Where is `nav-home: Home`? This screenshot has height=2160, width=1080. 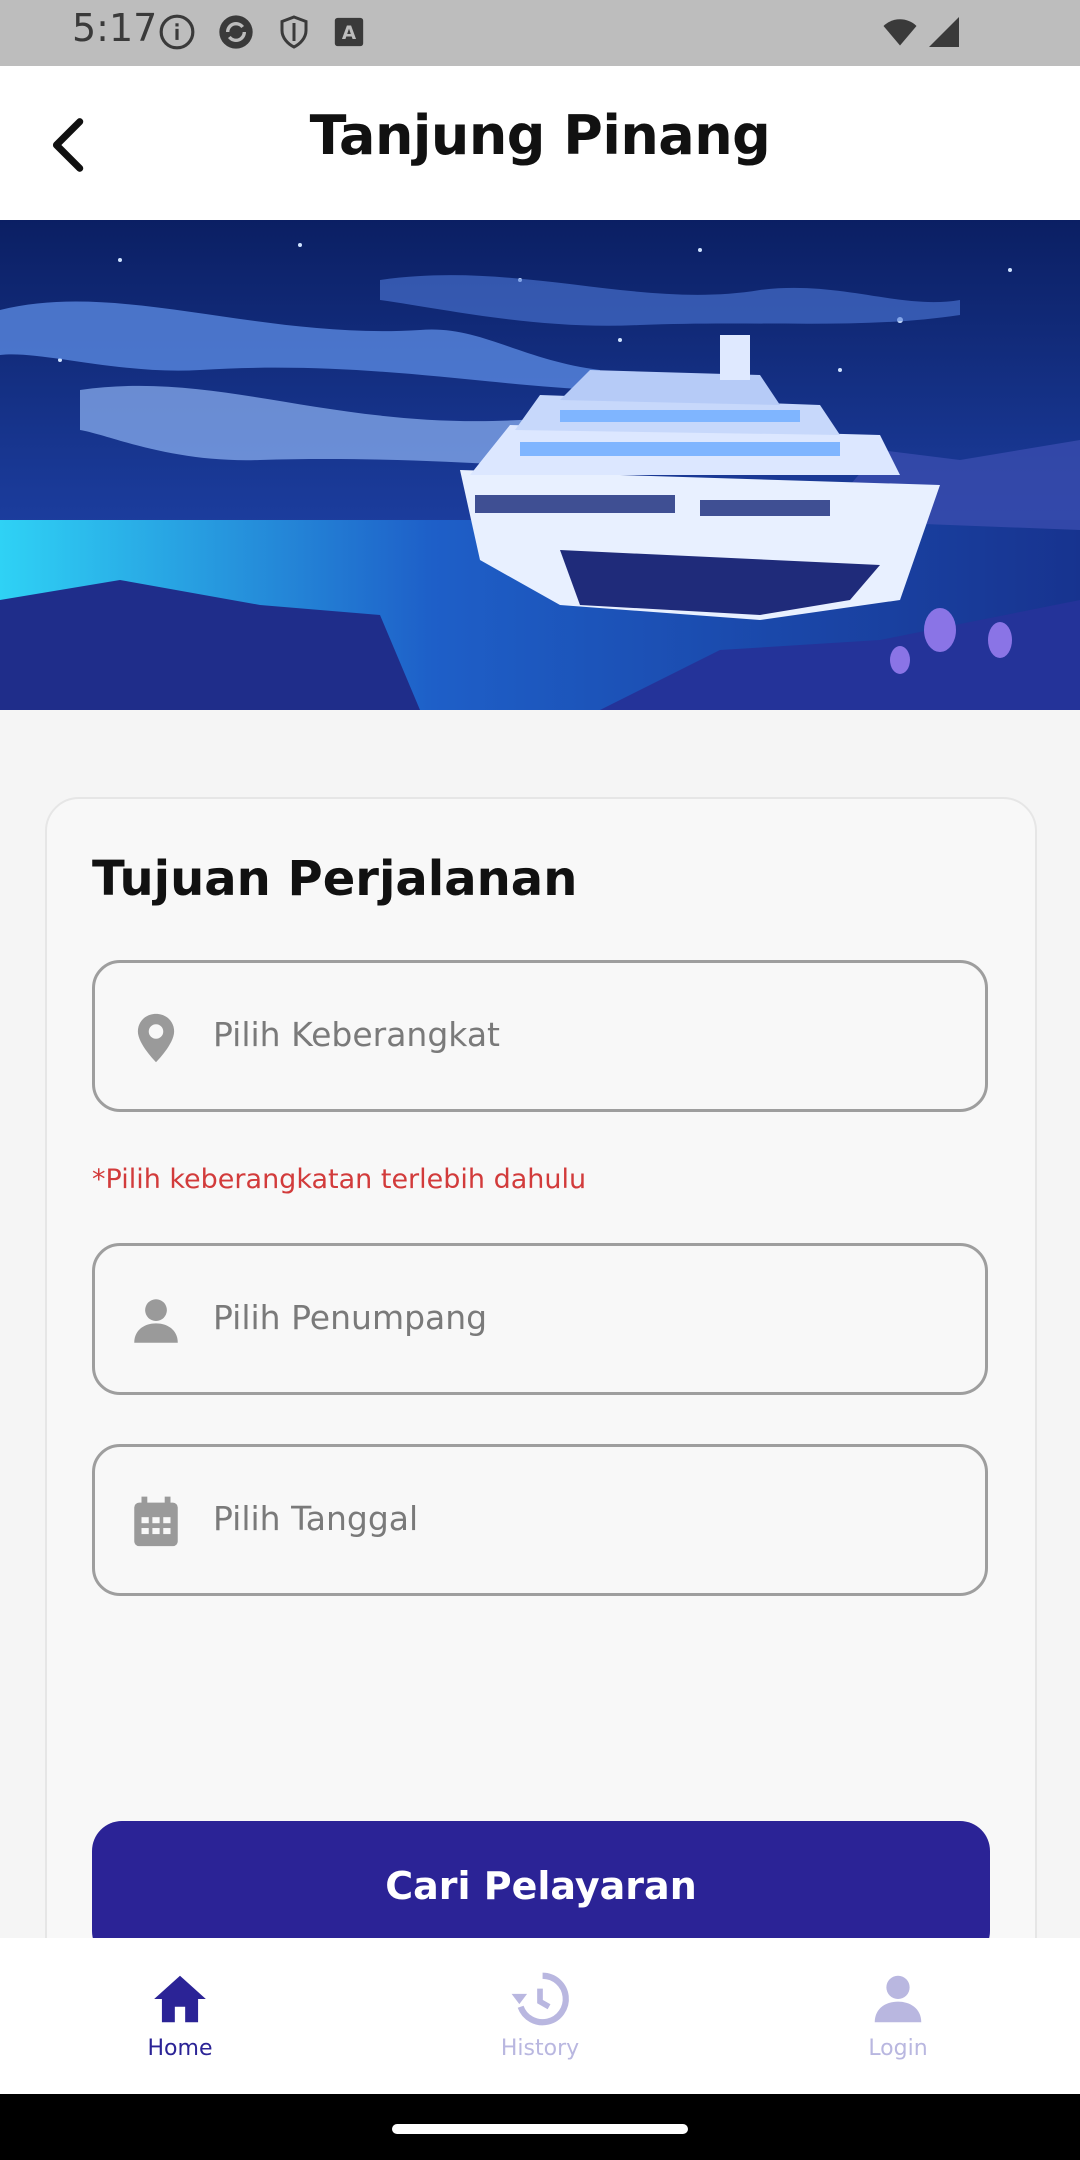 nav-home: Home is located at coordinates (180, 2014).